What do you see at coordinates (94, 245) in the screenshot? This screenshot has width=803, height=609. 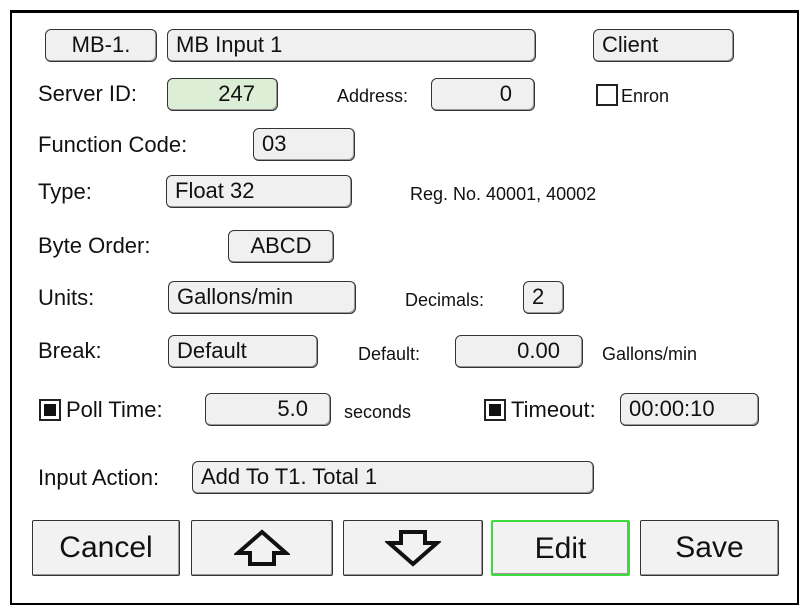 I see `byte-order-label: Byte Order:` at bounding box center [94, 245].